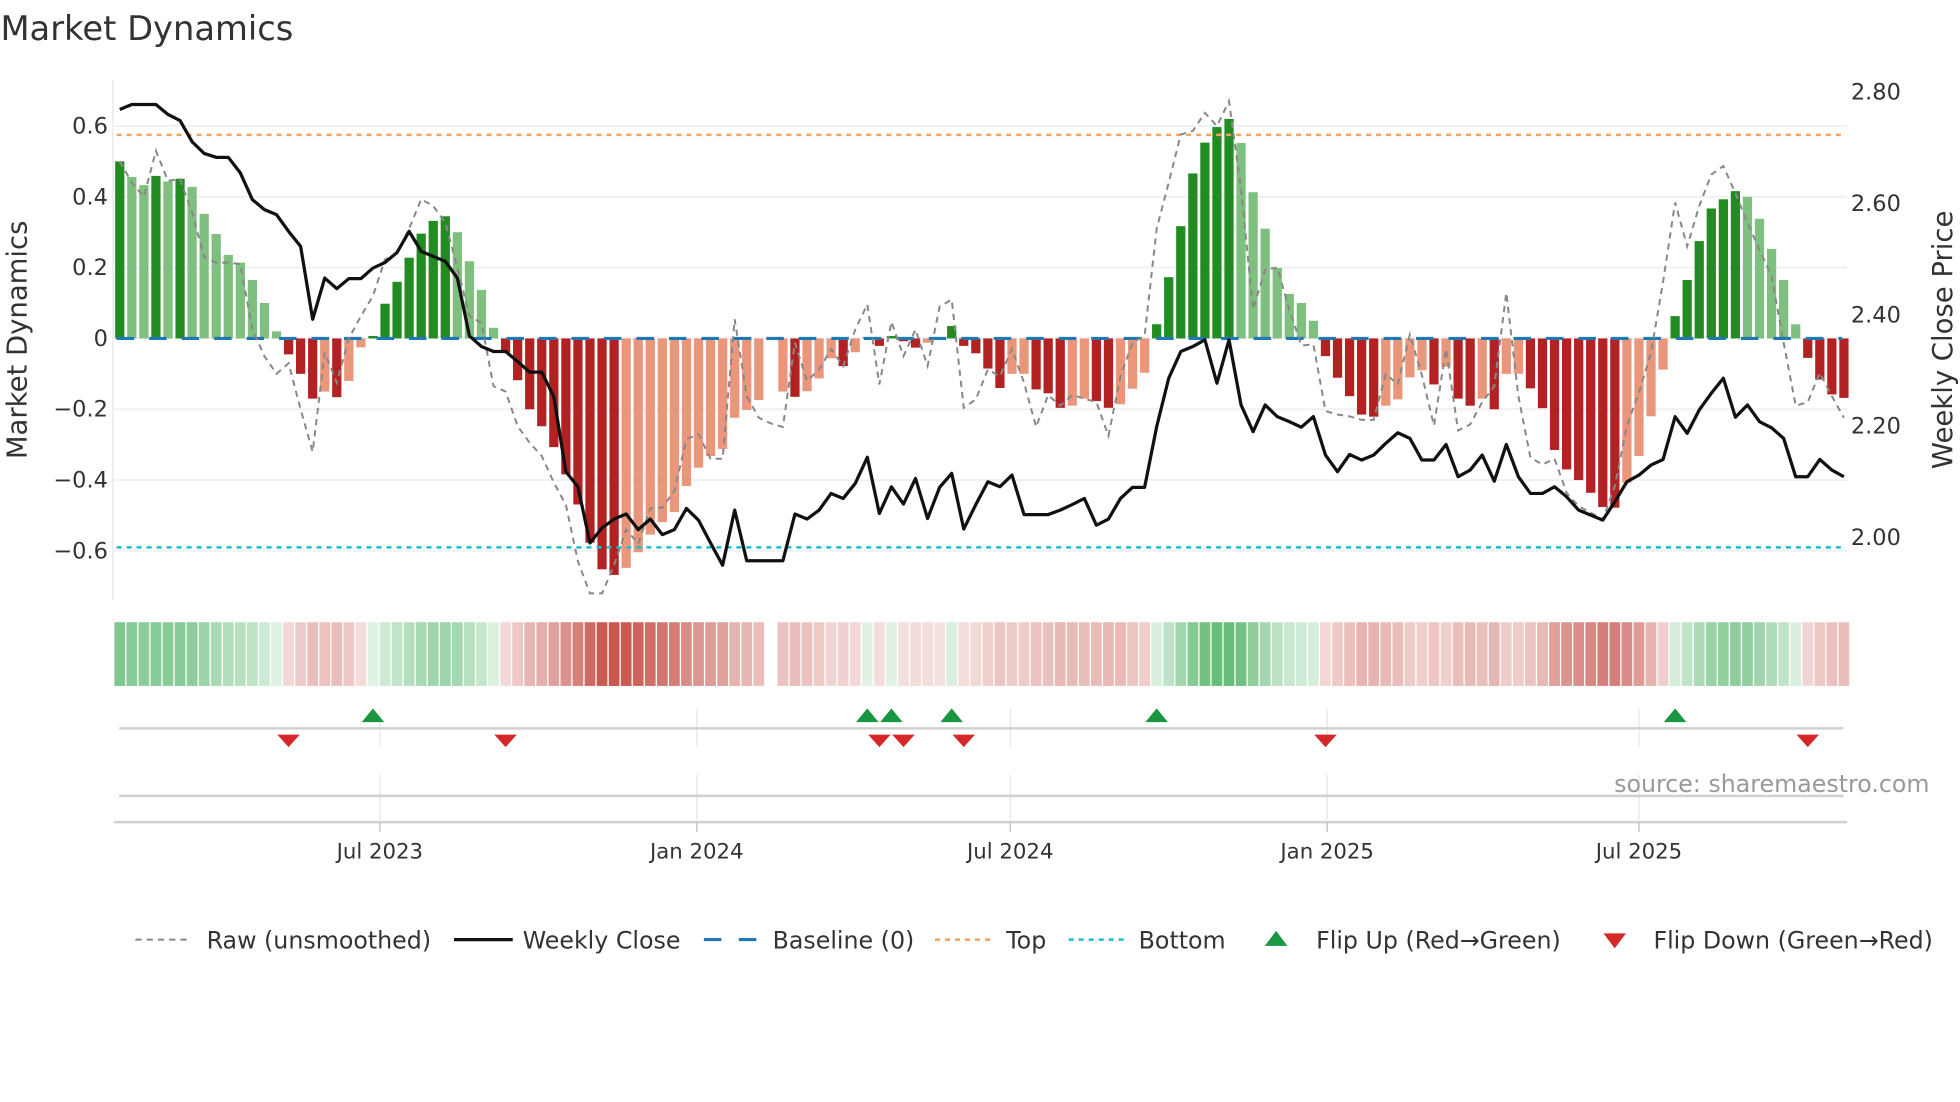  Describe the element at coordinates (80, 481) in the screenshot. I see `y-tick-label: −0.4` at that location.